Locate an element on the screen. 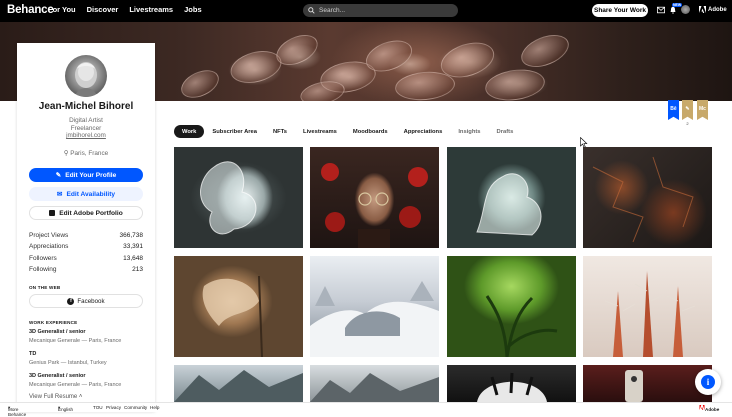 This screenshot has height=417, width=732. mail-icon: ✉ is located at coordinates (59, 194).